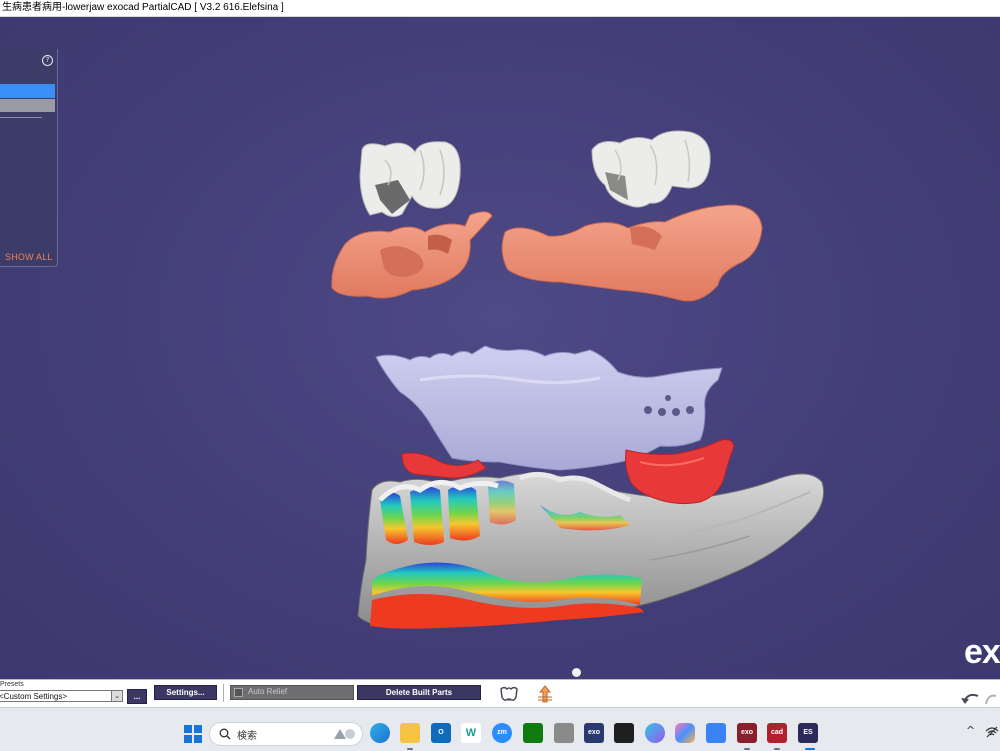 The width and height of the screenshot is (1000, 751). Describe the element at coordinates (716, 733) in the screenshot. I see `notepad-icon` at that location.